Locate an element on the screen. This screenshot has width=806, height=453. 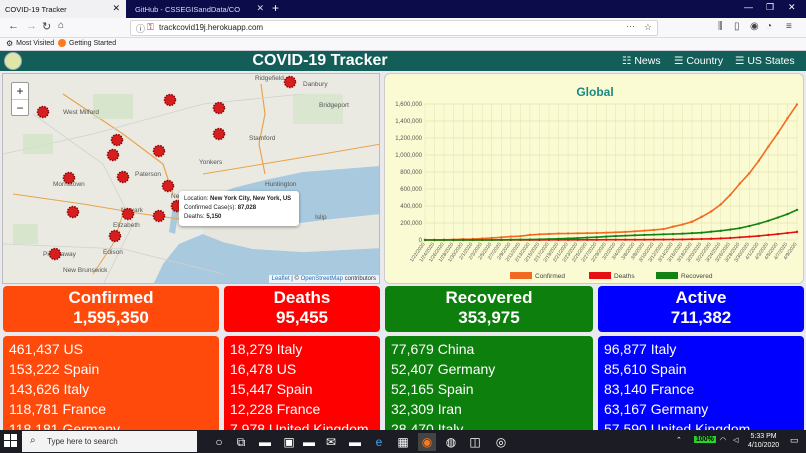
tray-overflow-icon: ⌃ is located at coordinates (679, 440).